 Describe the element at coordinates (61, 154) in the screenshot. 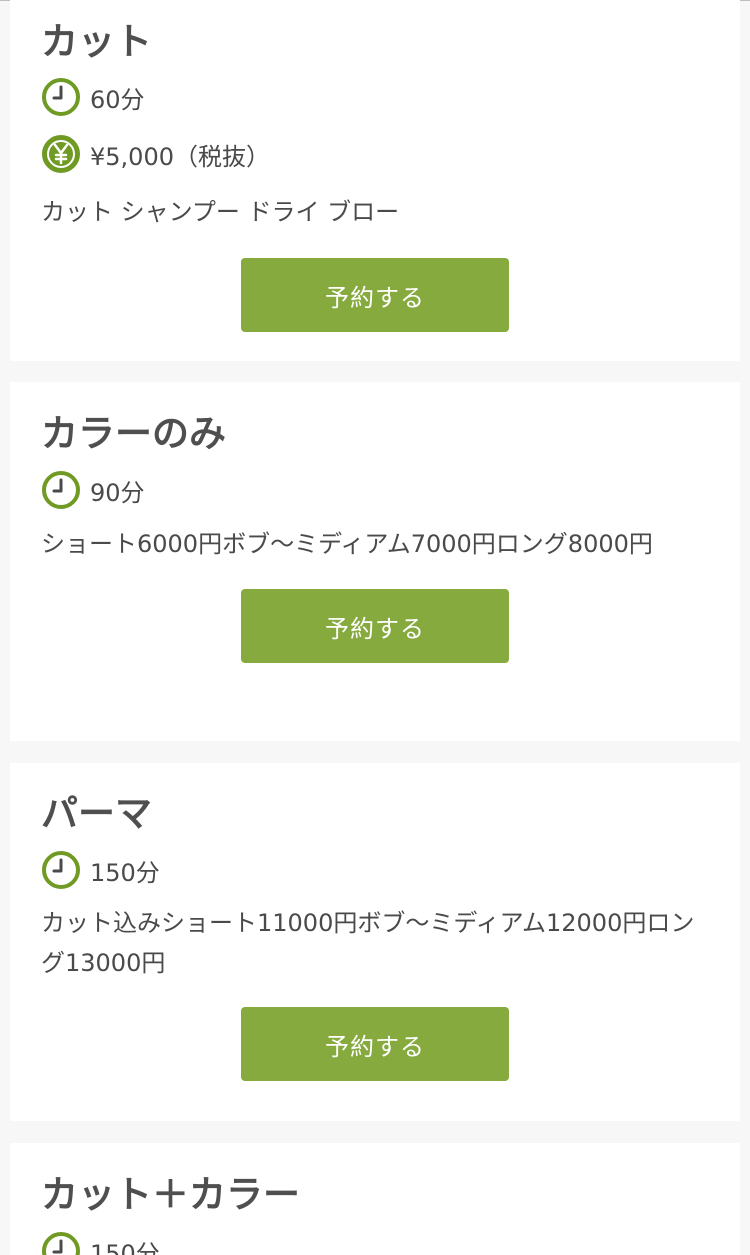

I see `yen-icon` at that location.